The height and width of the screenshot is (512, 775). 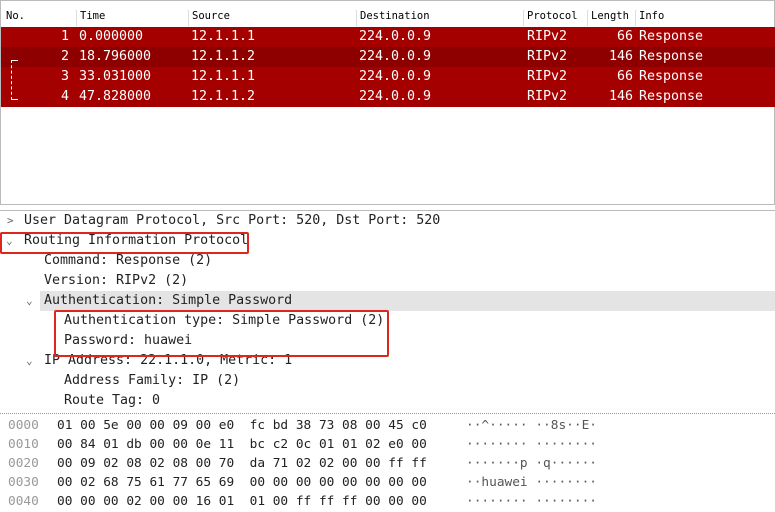 What do you see at coordinates (124, 243) in the screenshot?
I see `highlight-box-rip` at bounding box center [124, 243].